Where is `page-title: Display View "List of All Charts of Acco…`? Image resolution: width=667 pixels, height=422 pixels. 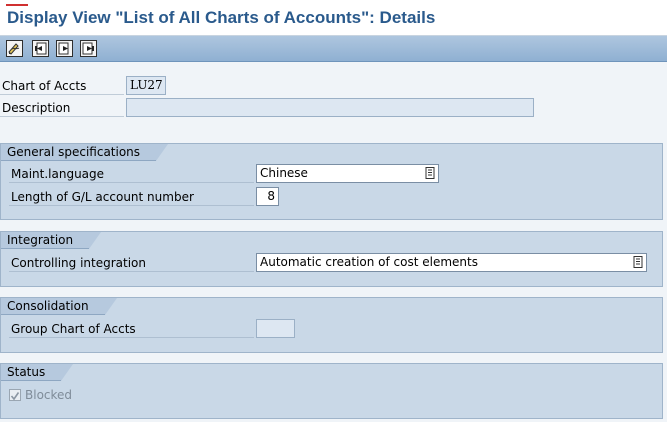
page-title: Display View "List of All Charts of Acco… is located at coordinates (221, 17).